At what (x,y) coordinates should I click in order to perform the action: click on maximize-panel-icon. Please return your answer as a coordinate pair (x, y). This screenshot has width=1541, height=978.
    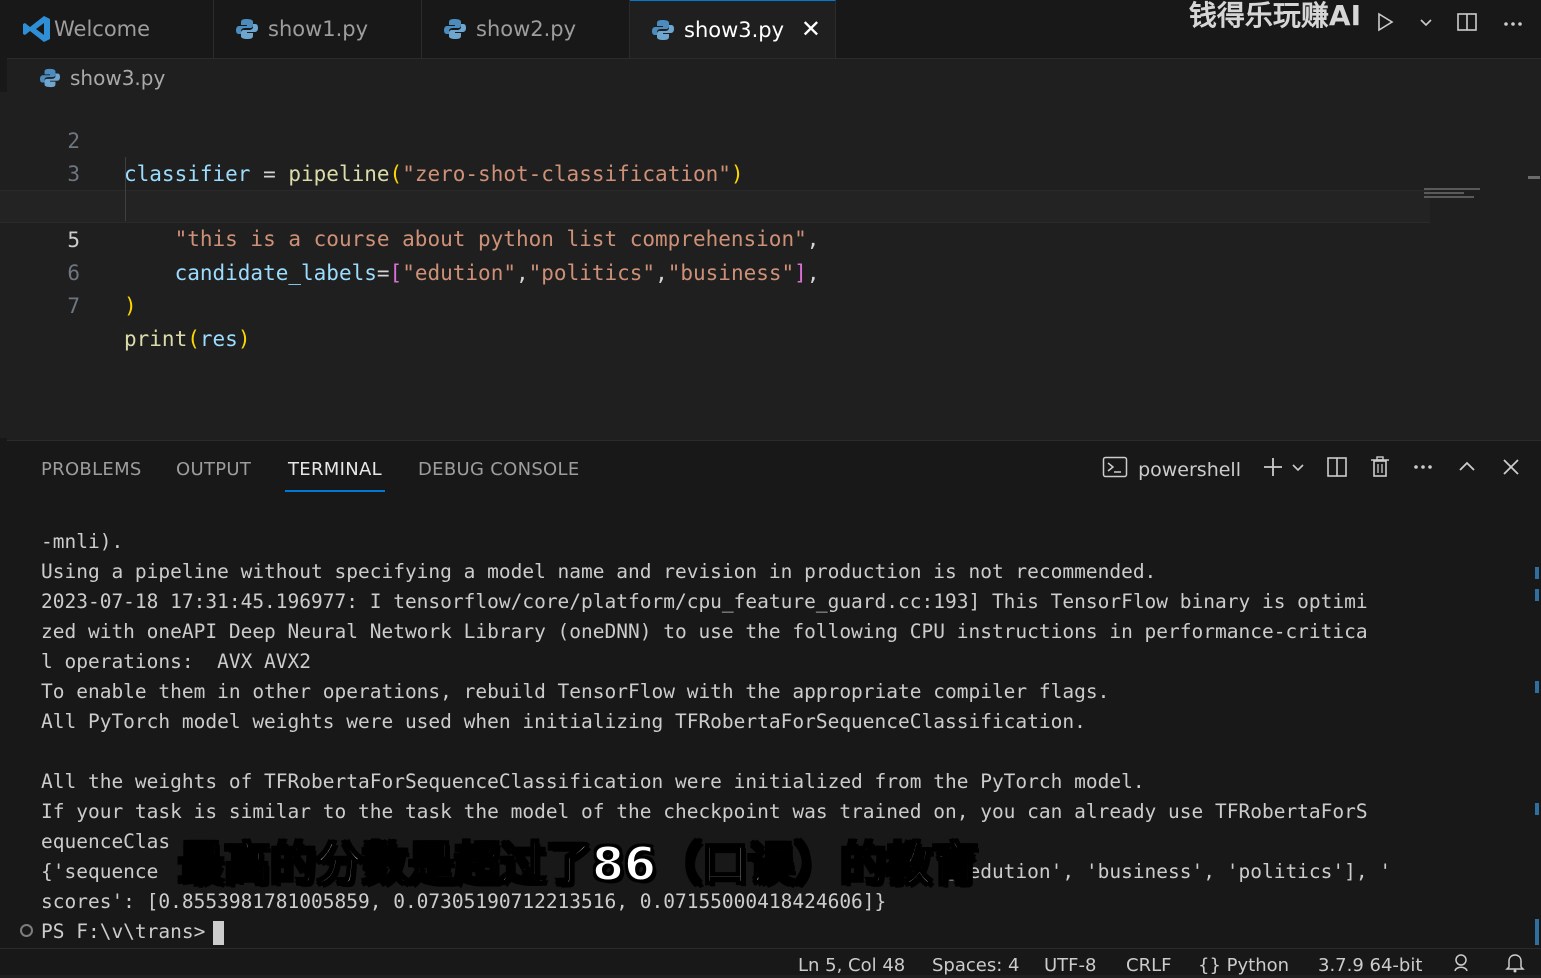
    Looking at the image, I should click on (1467, 469).